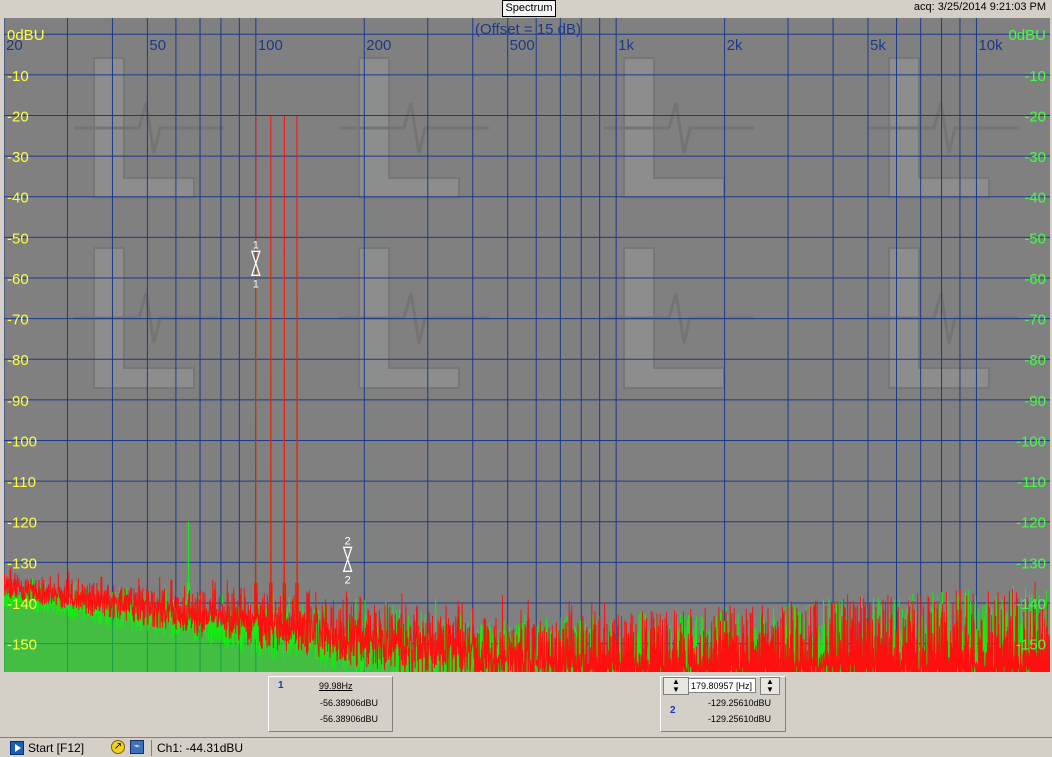 The image size is (1052, 757). I want to click on cursor-markers: 1122, so click(301, 412).